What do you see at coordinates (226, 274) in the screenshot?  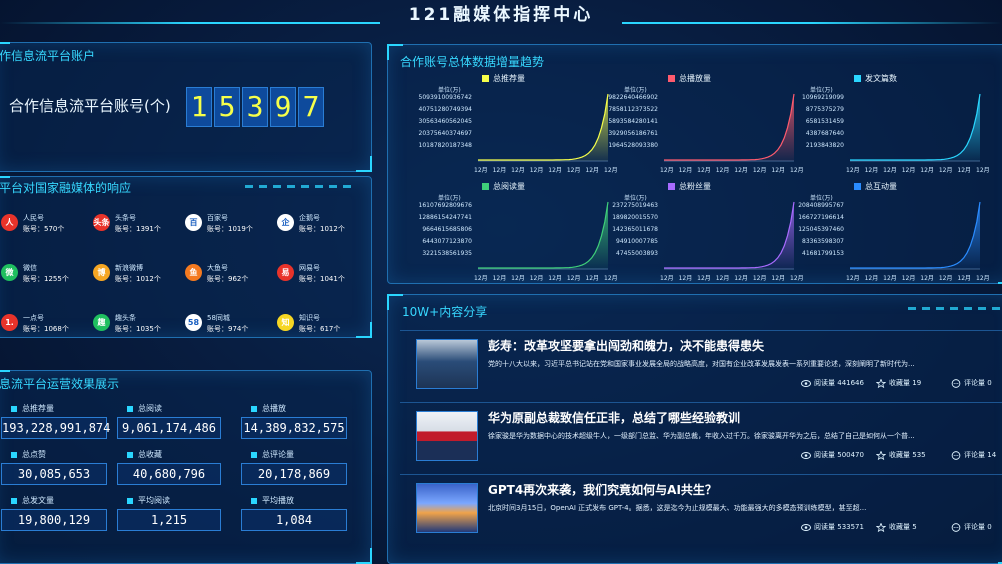 I see `media-item-6: 鱼大鱼号 账号：962个` at bounding box center [226, 274].